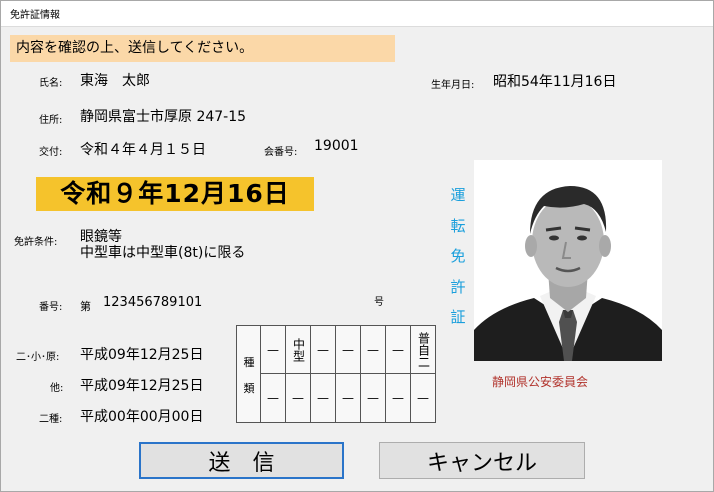 This screenshot has width=714, height=492. What do you see at coordinates (51, 152) in the screenshot?
I see `issue-label: 交付:` at bounding box center [51, 152].